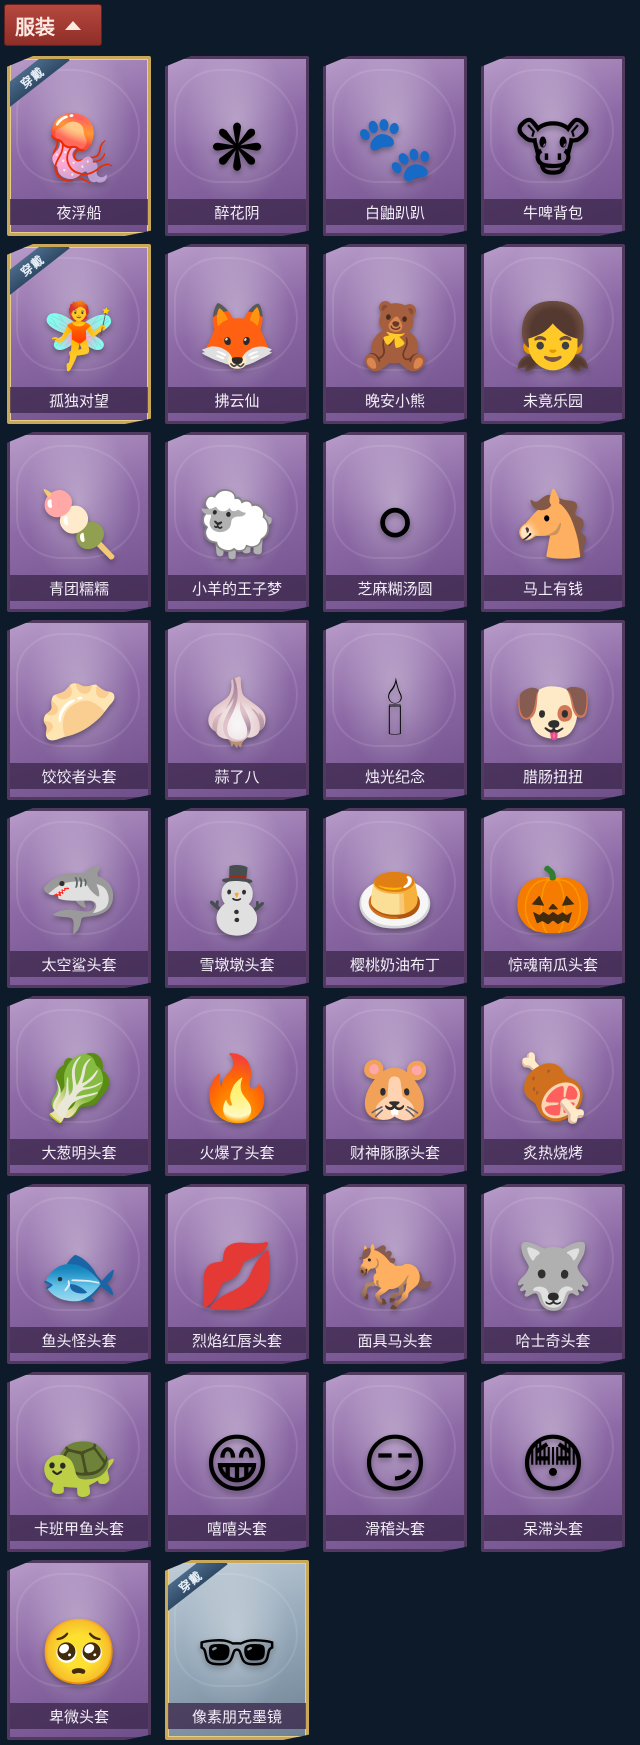 The height and width of the screenshot is (1745, 640). Describe the element at coordinates (395, 964) in the screenshot. I see `item-name: 樱桃奶油布丁` at that location.